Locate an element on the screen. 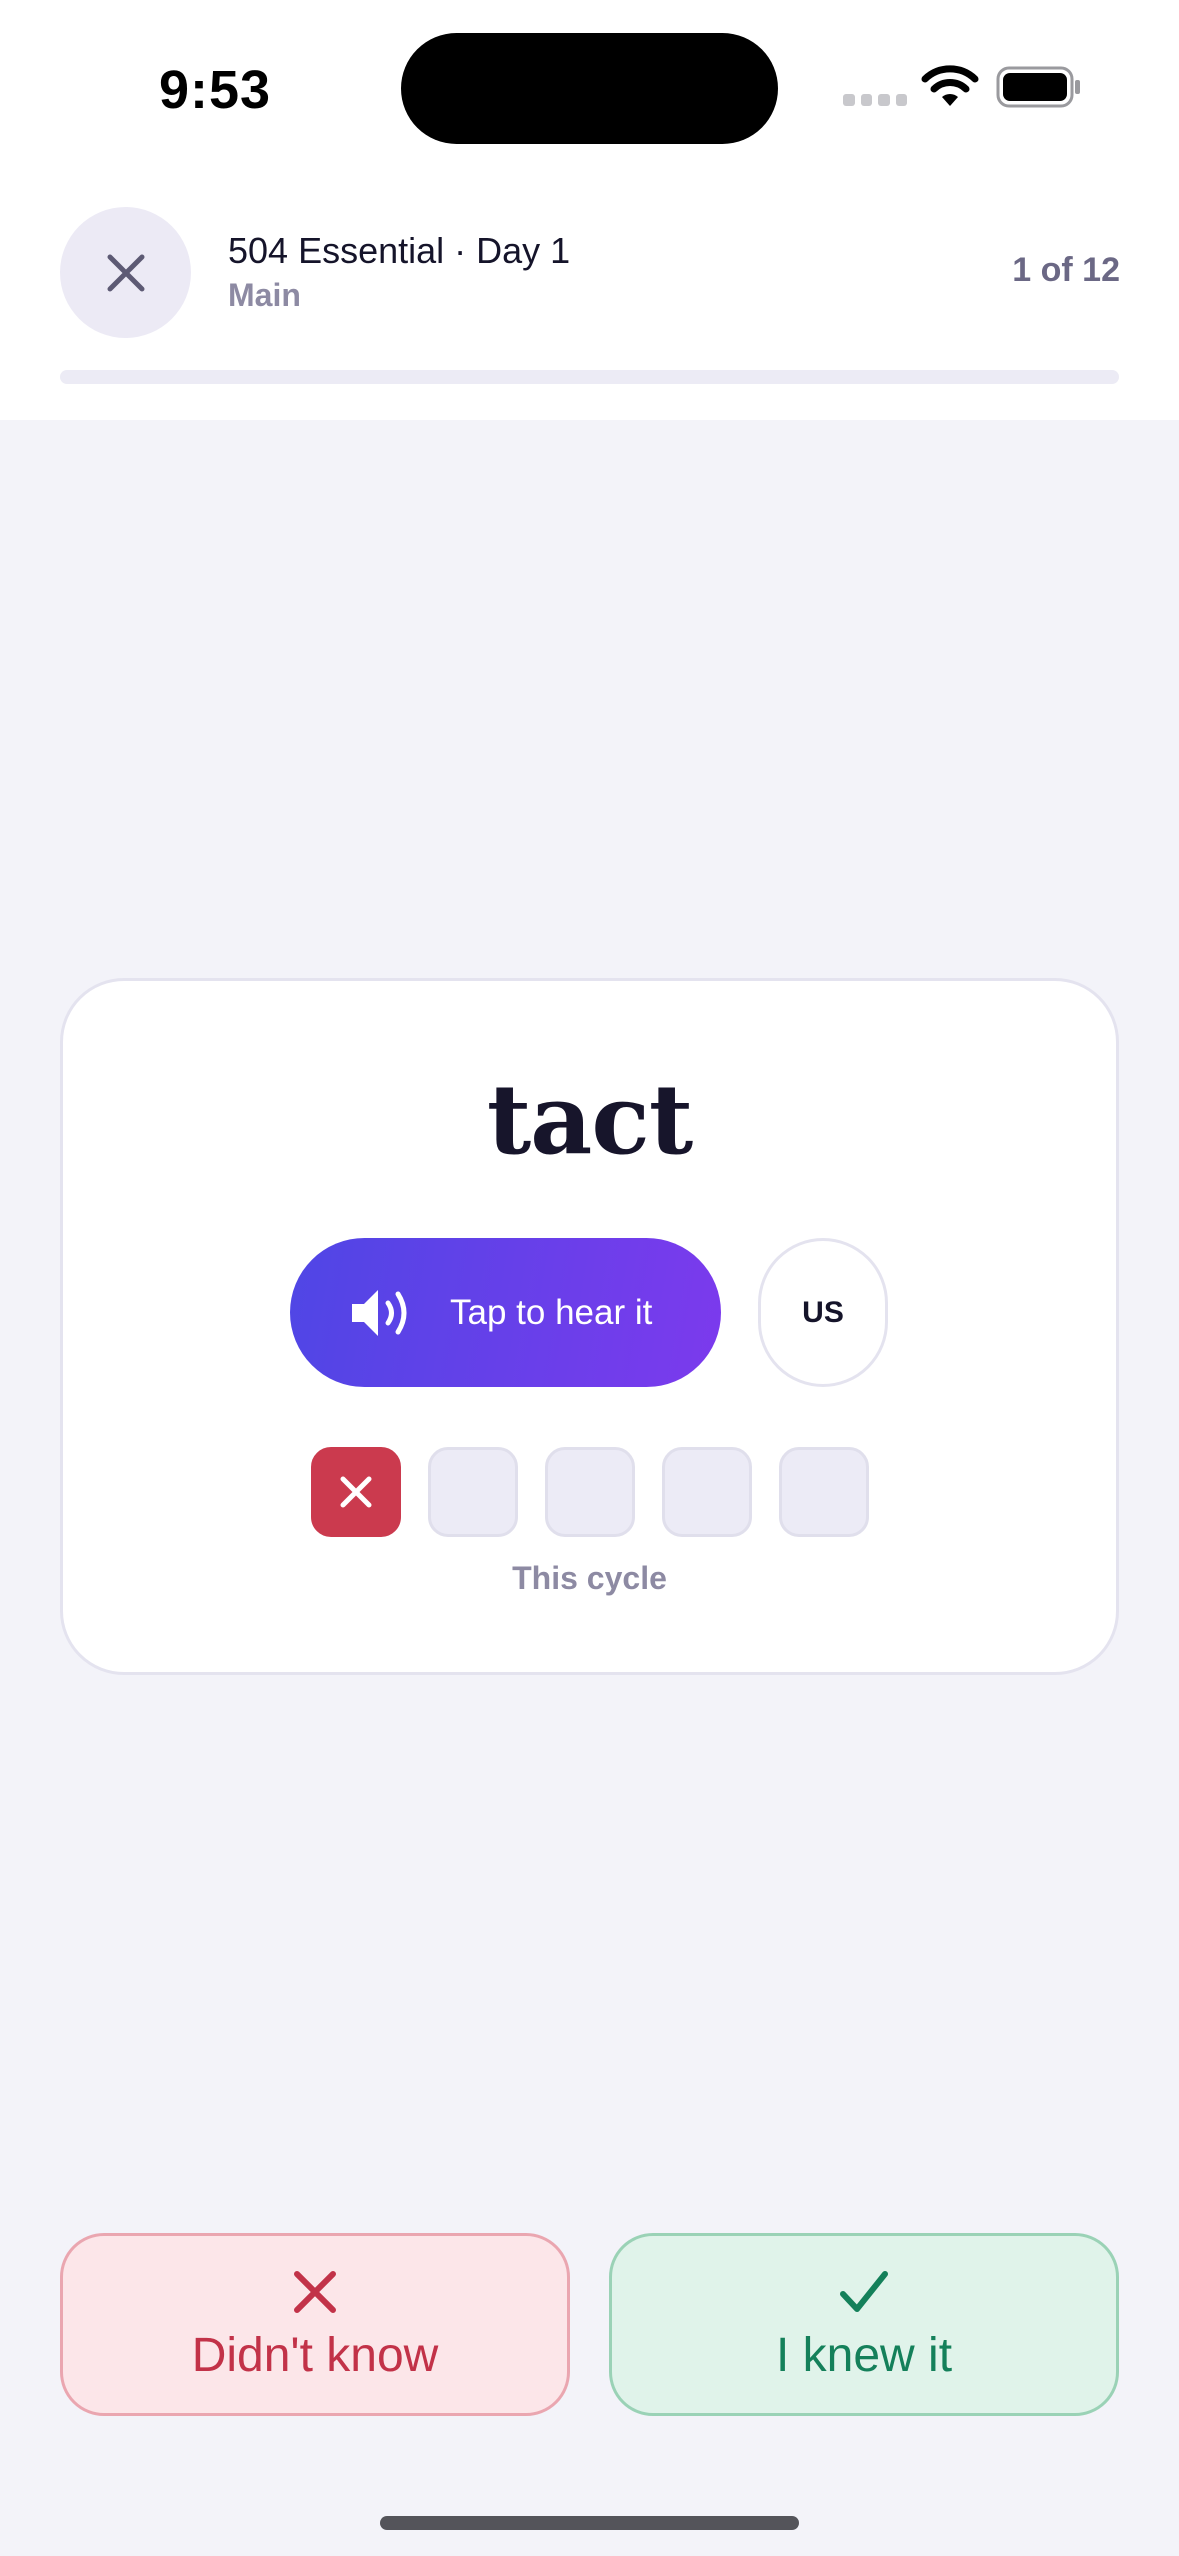  cycle-history is located at coordinates (590, 1492).